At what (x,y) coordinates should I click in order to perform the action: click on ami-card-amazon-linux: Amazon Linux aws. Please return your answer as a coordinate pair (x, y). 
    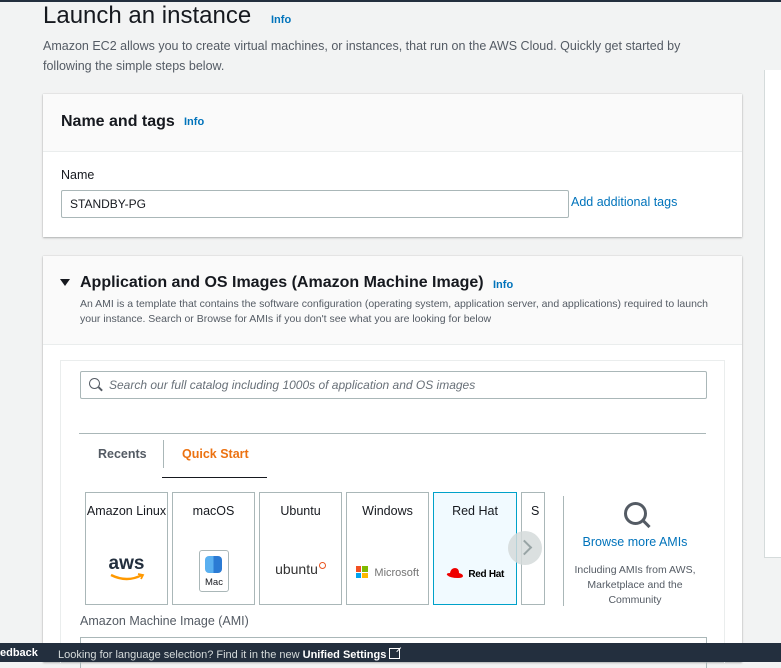
    Looking at the image, I should click on (126, 548).